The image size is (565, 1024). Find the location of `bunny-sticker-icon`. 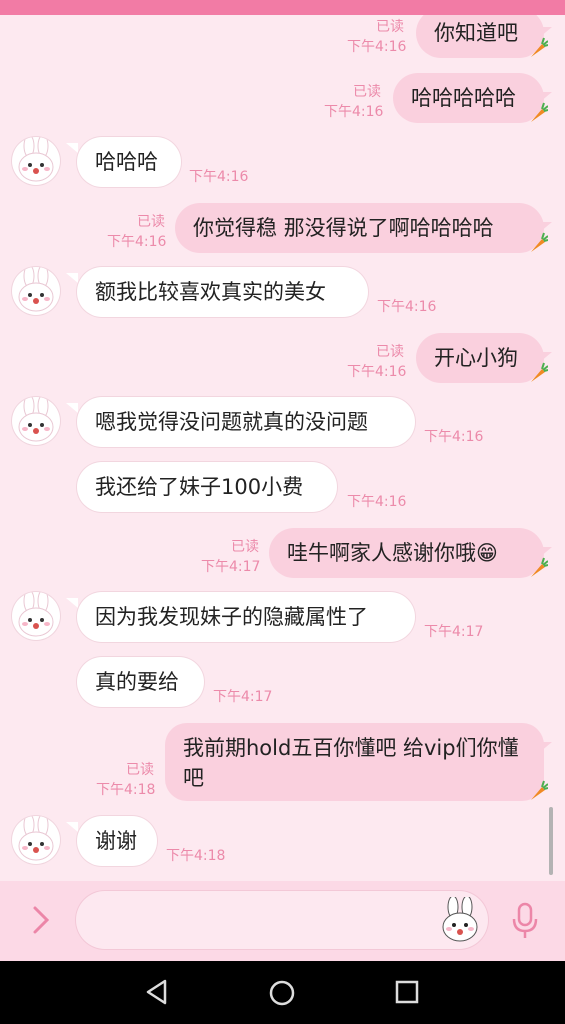

bunny-sticker-icon is located at coordinates (460, 920).